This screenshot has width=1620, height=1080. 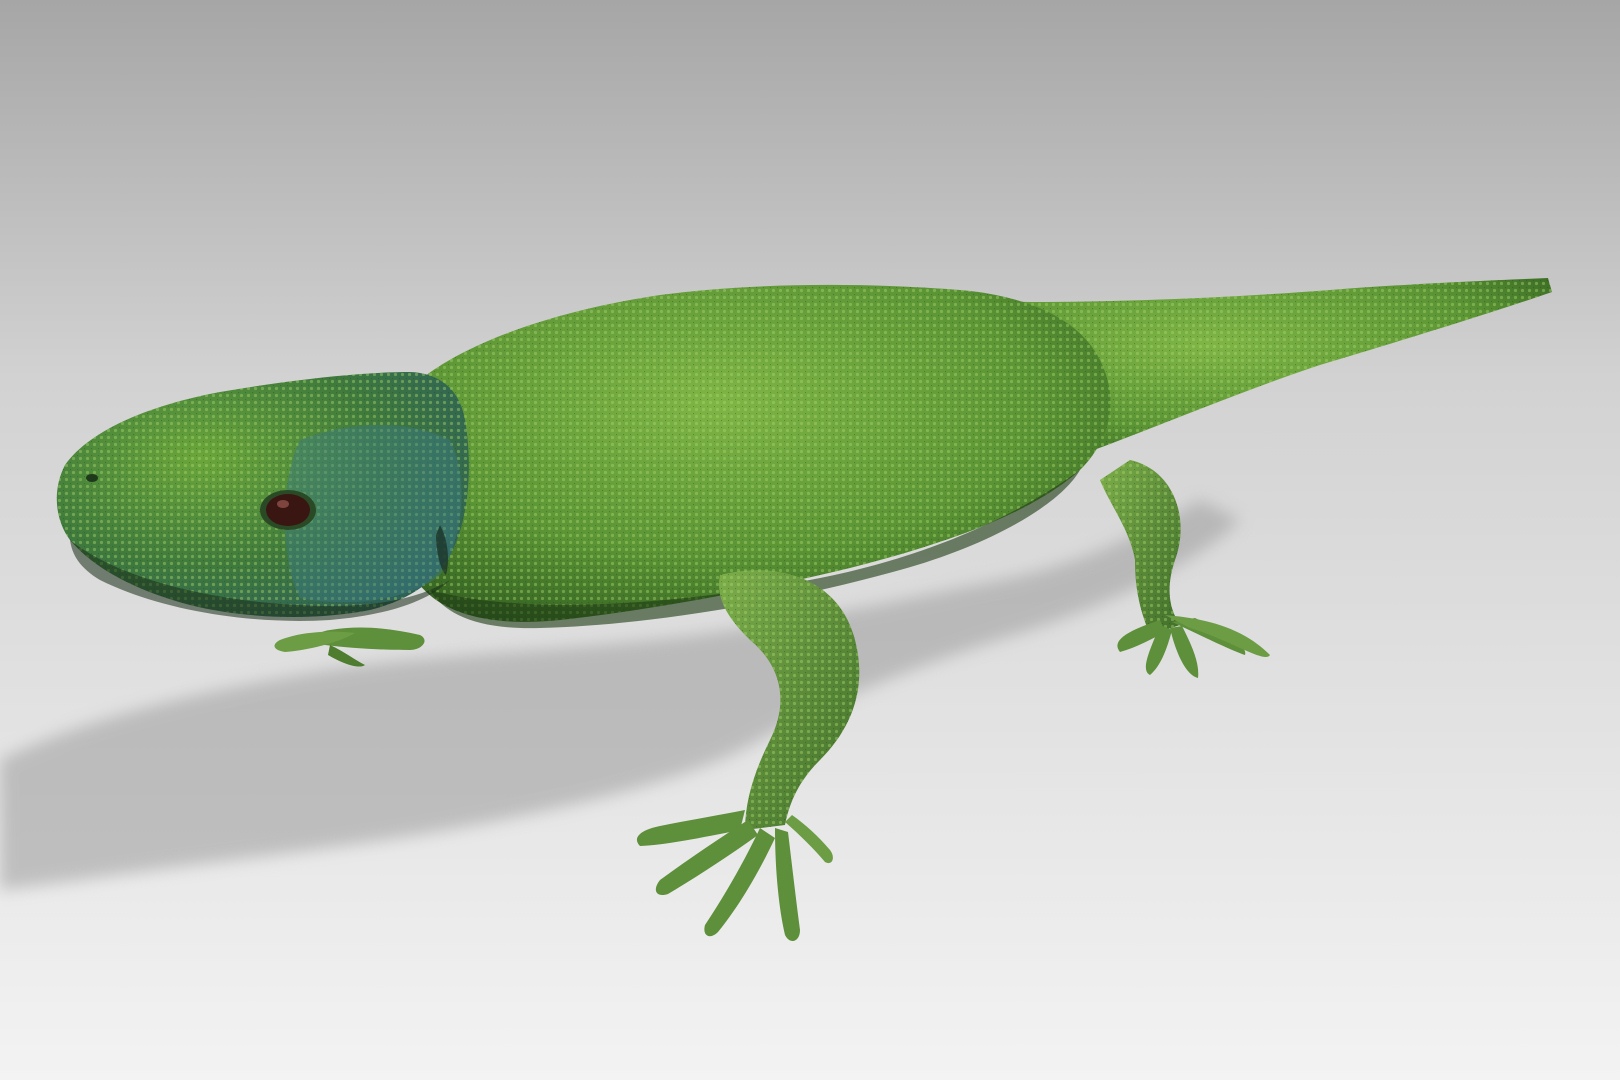 I want to click on lizard-eye, so click(x=288, y=510).